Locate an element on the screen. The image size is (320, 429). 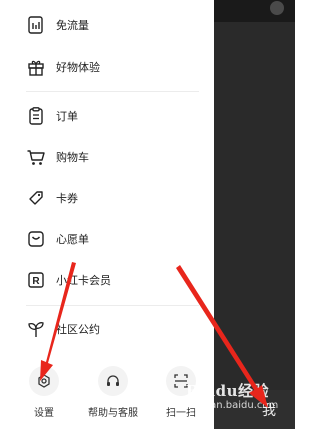
menu-item-free-traffic: 免流量 is located at coordinates (57, 25).